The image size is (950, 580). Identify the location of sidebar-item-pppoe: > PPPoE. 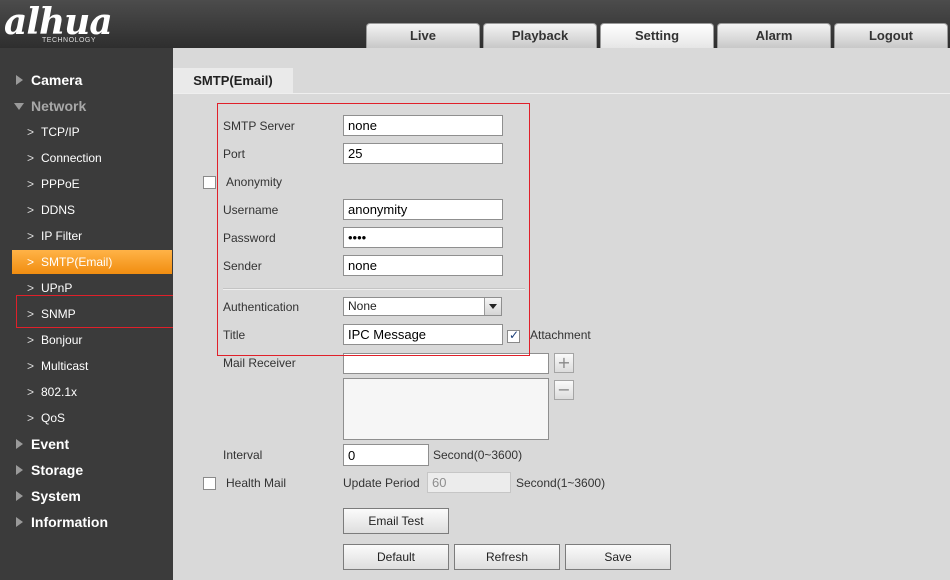
(86, 184).